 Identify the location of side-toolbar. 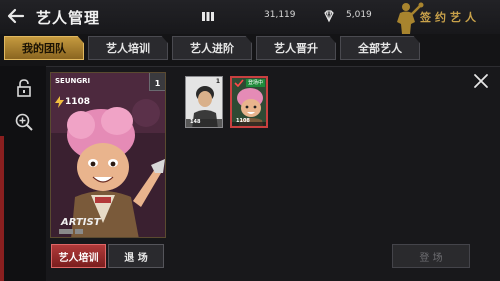
(23, 173).